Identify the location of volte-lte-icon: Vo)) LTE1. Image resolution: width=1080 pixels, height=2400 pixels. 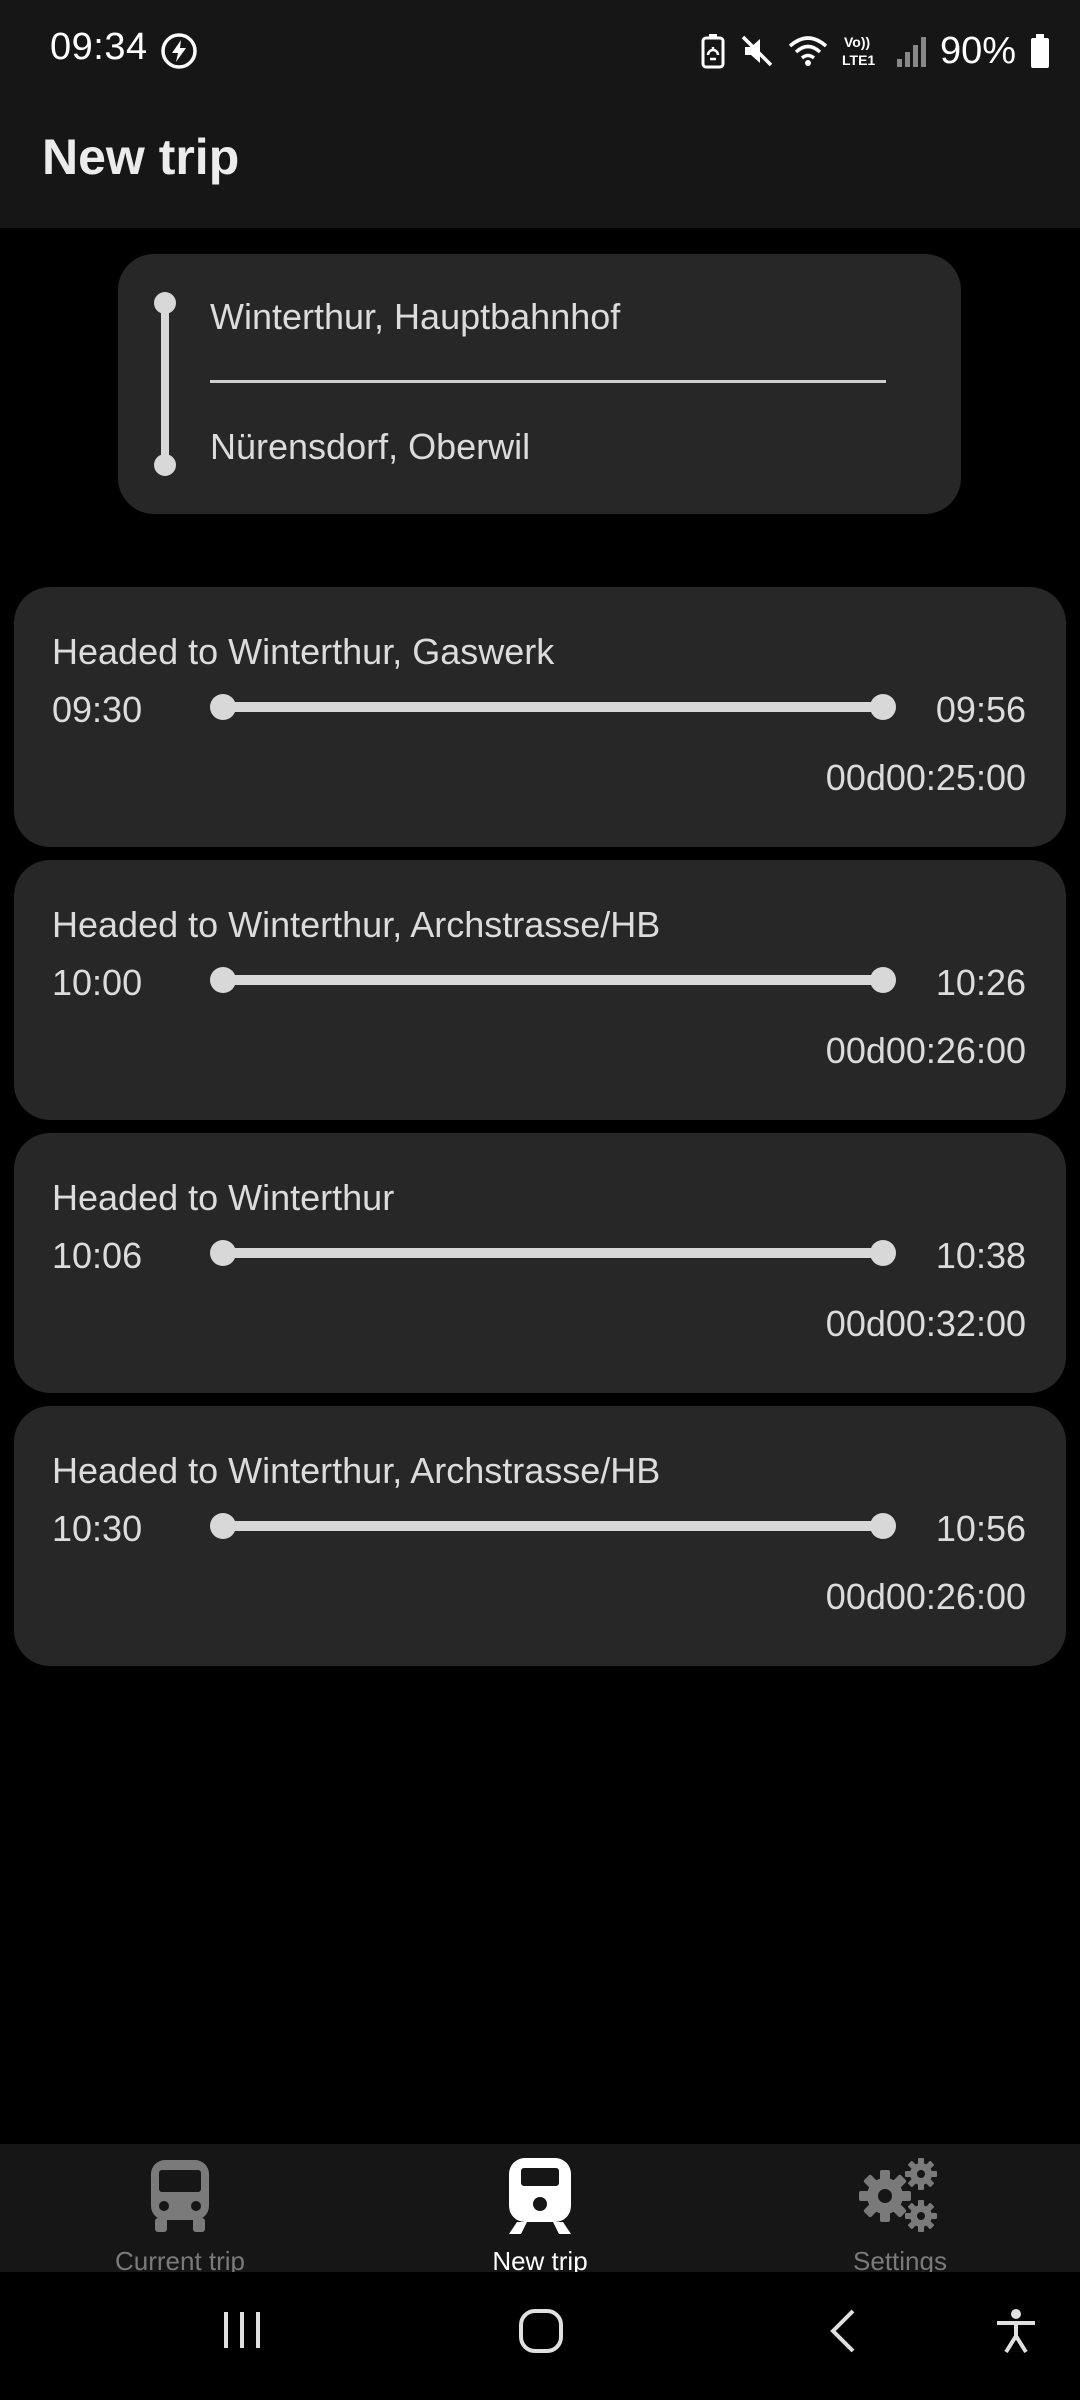
(858, 51).